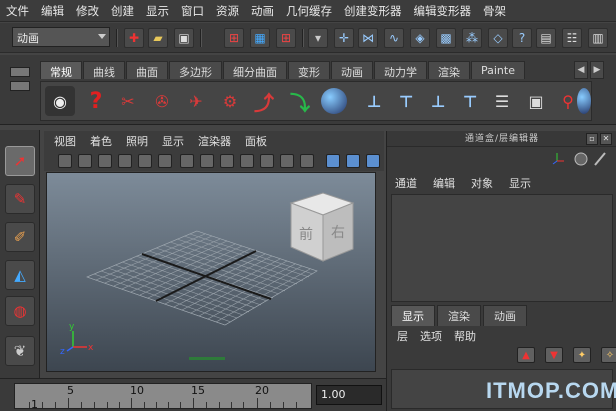  I want to click on layer-tab-display: 显示, so click(413, 315).